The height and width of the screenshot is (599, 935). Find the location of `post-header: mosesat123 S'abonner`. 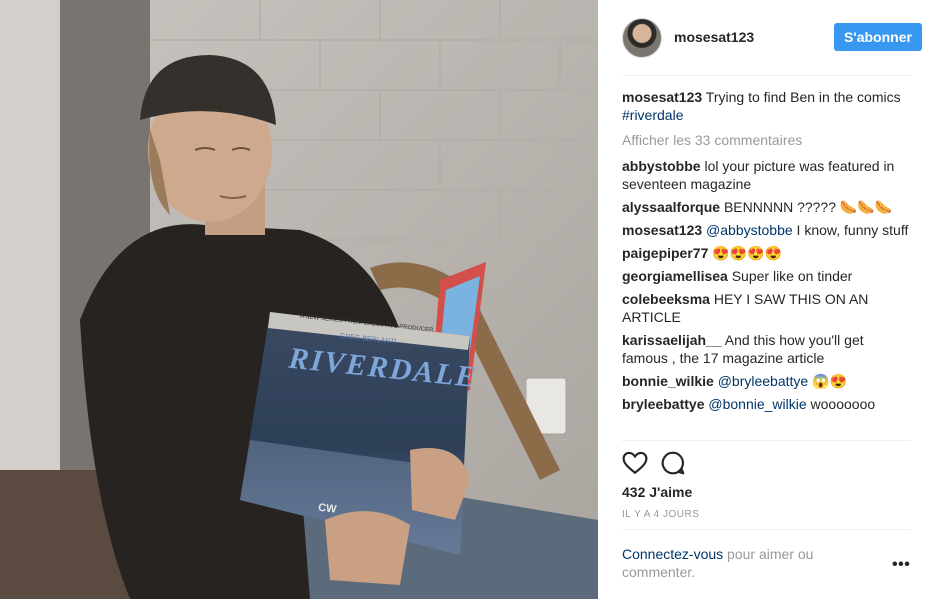

post-header: mosesat123 S'abonner is located at coordinates (772, 38).